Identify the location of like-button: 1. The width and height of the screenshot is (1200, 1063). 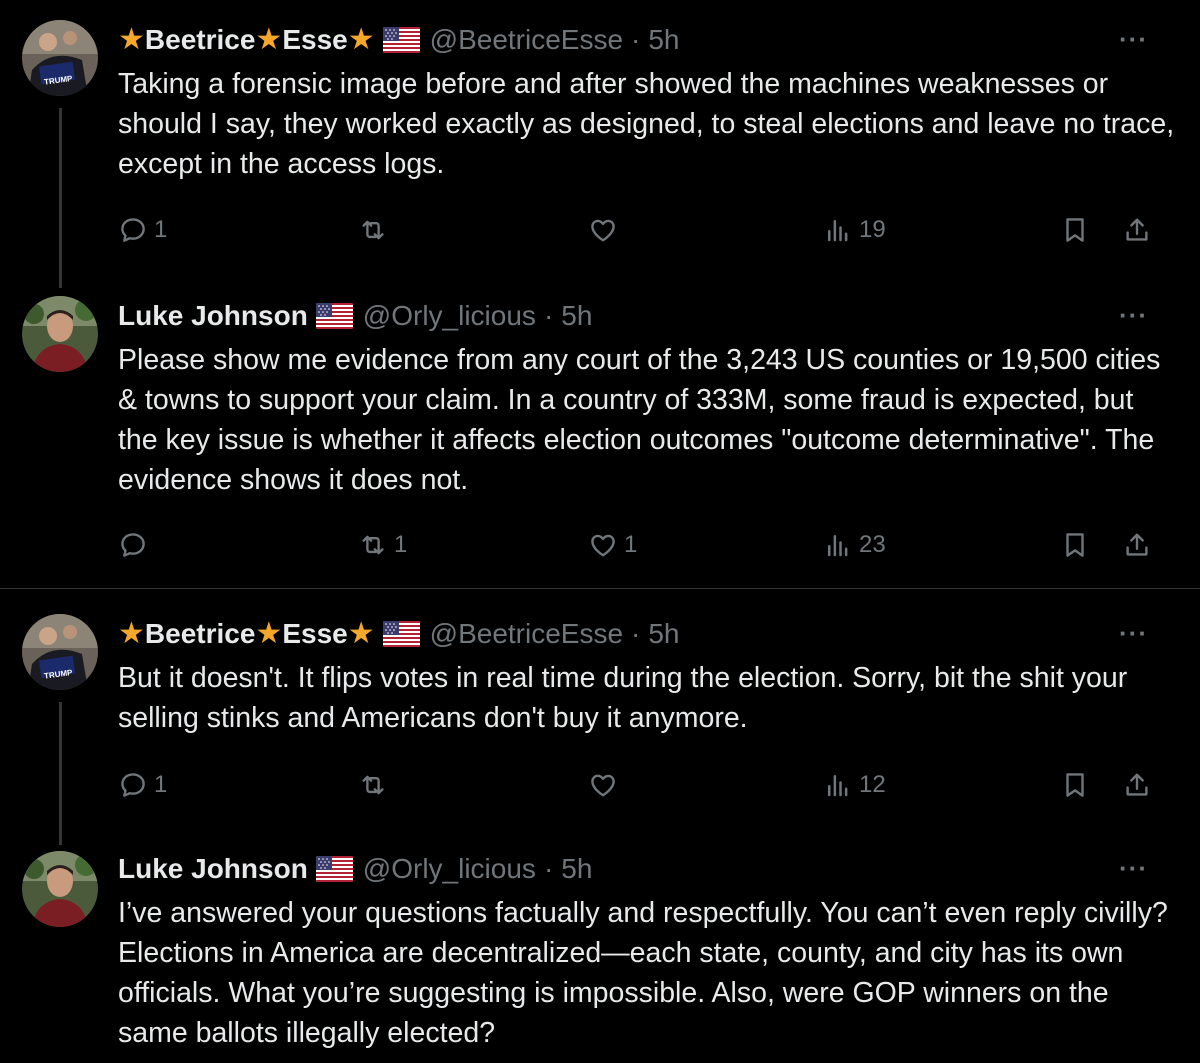
(612, 545).